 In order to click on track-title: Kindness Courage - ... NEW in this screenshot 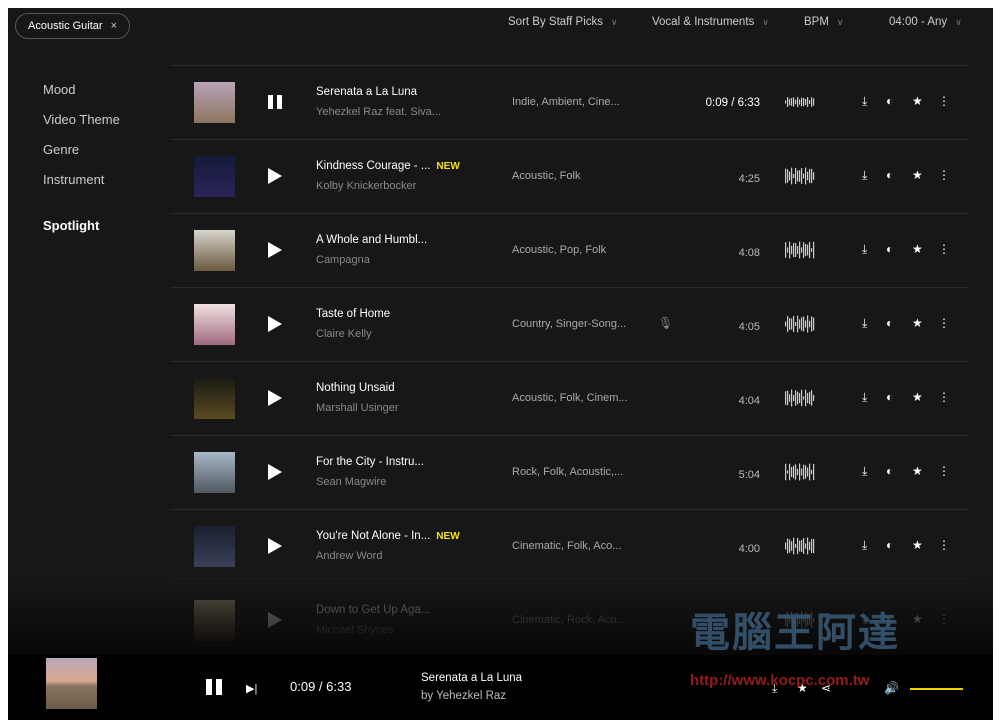, I will do `click(388, 166)`.